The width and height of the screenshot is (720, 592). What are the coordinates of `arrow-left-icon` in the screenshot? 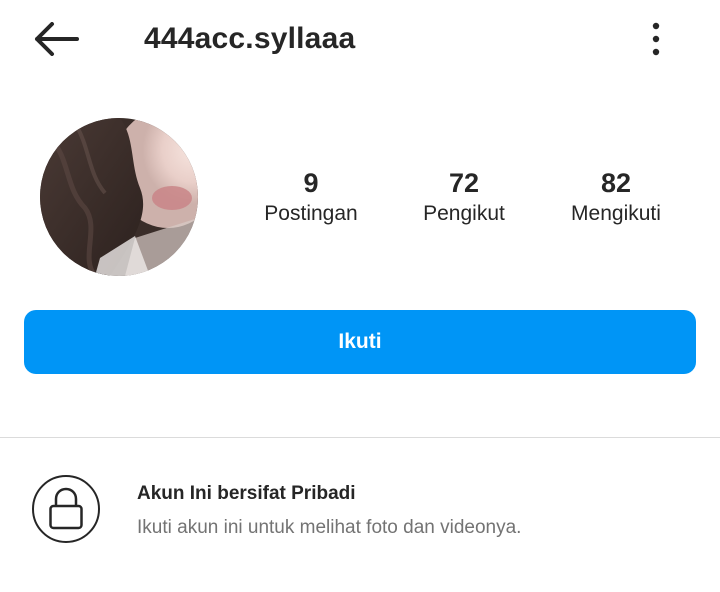 It's located at (57, 39).